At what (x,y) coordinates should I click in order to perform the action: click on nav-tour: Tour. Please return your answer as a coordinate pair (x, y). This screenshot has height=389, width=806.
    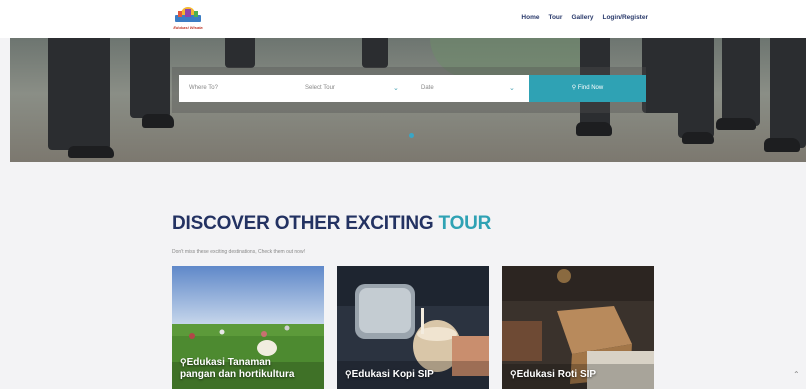
    Looking at the image, I should click on (555, 17).